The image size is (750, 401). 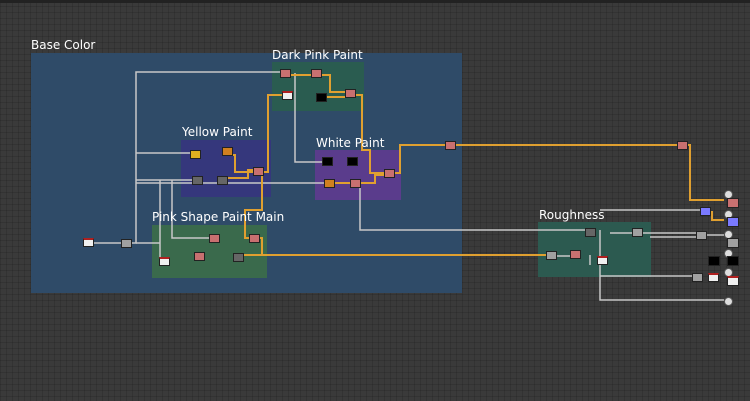 I want to click on output-roughness, so click(x=733, y=243).